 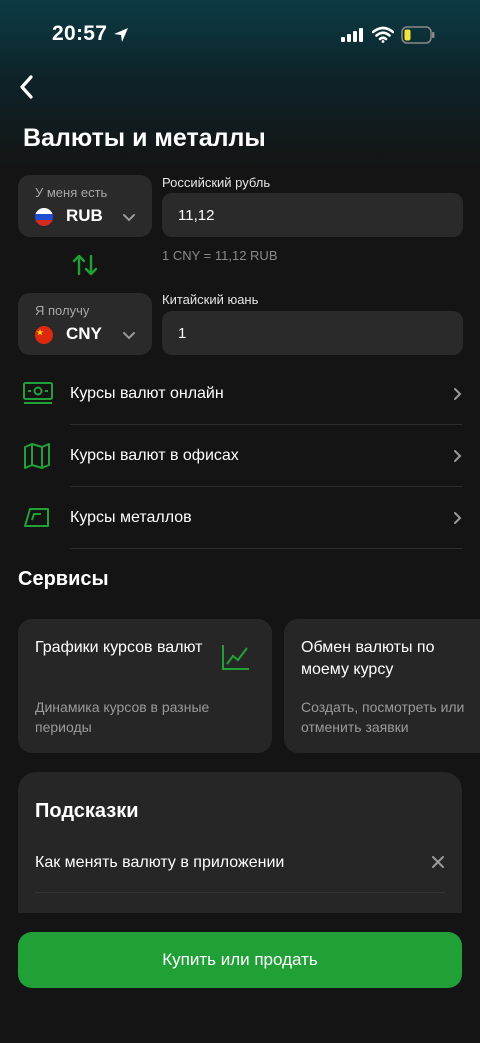 I want to click on exchange-rate-text: 1 CNY = 11,12 RUB, so click(x=220, y=255).